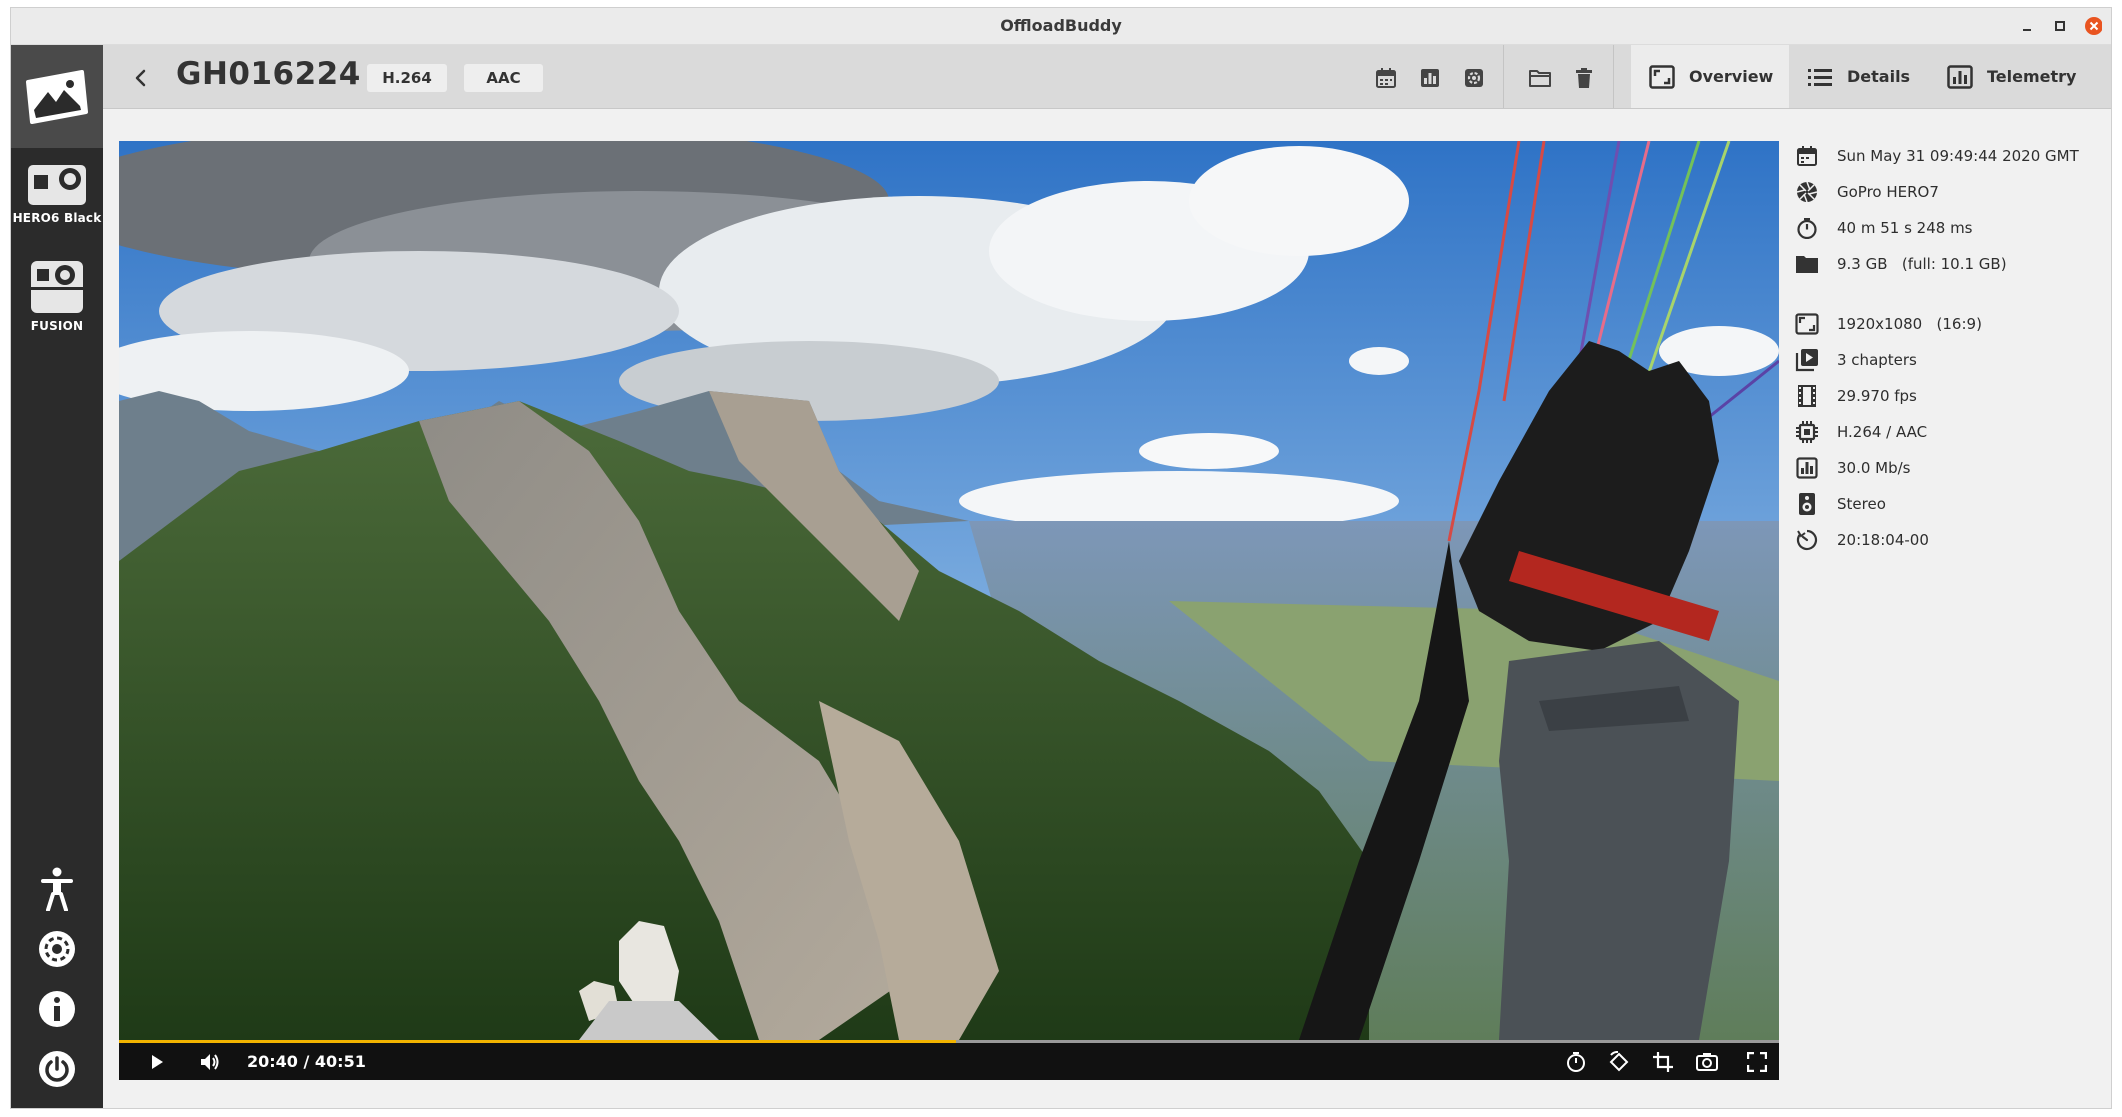 Image resolution: width=2122 pixels, height=1117 pixels. Describe the element at coordinates (1877, 360) in the screenshot. I see `info-text: 3 chapters` at that location.